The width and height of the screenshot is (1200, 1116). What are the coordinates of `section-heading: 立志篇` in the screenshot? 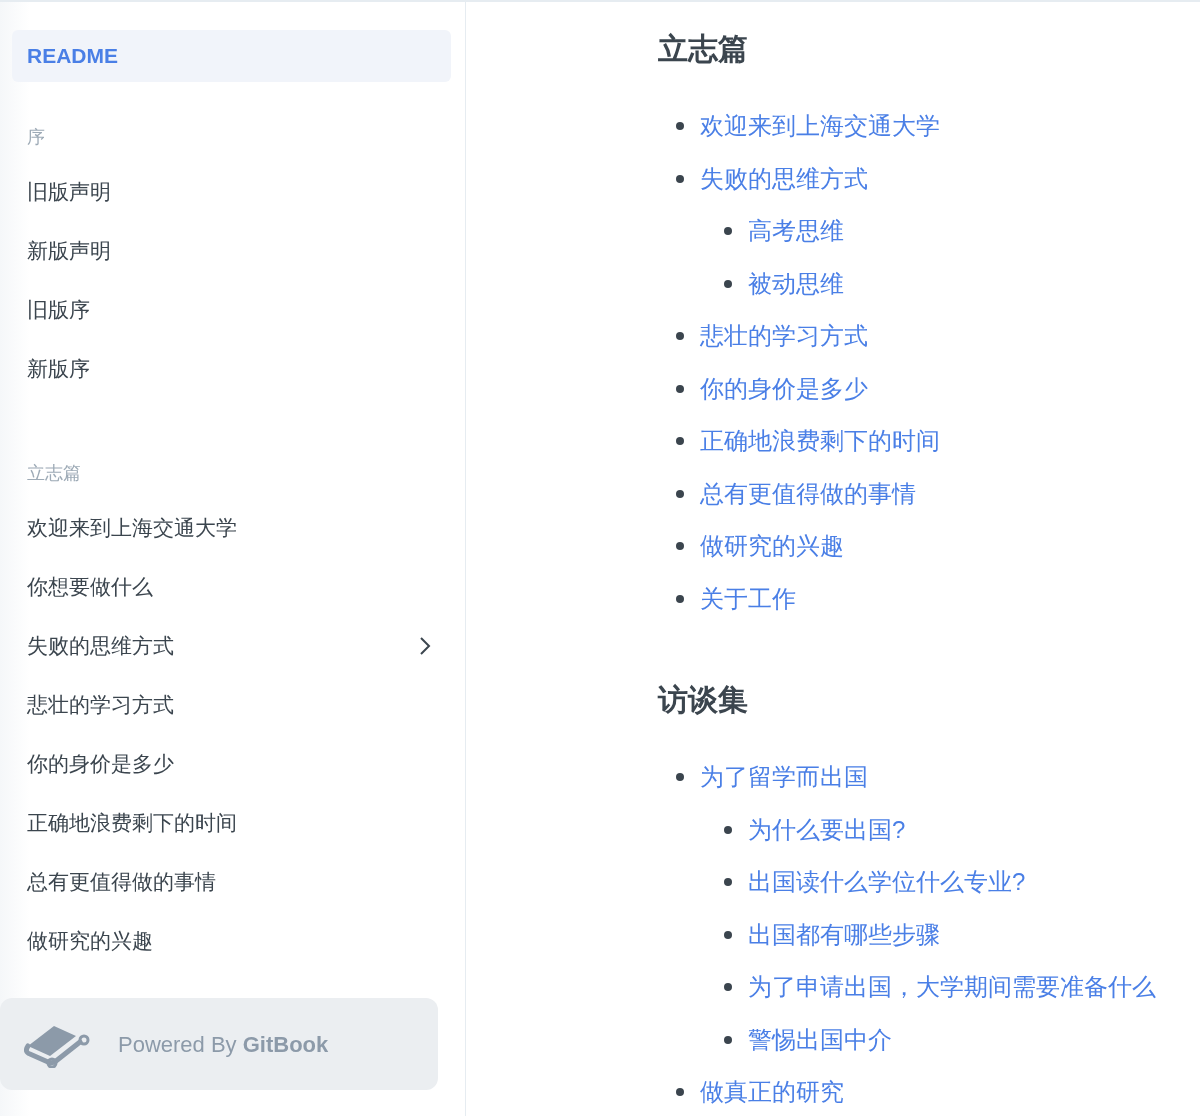 It's located at (703, 48).